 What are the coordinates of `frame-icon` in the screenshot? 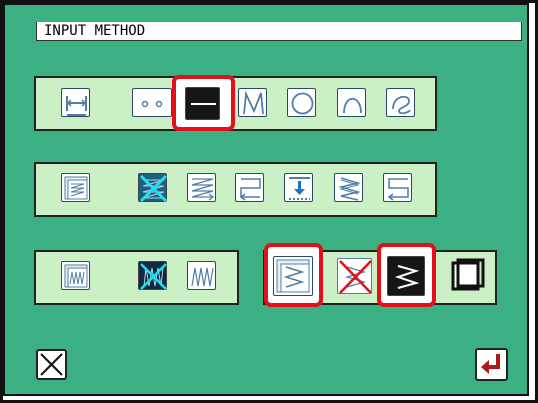 It's located at (468, 274).